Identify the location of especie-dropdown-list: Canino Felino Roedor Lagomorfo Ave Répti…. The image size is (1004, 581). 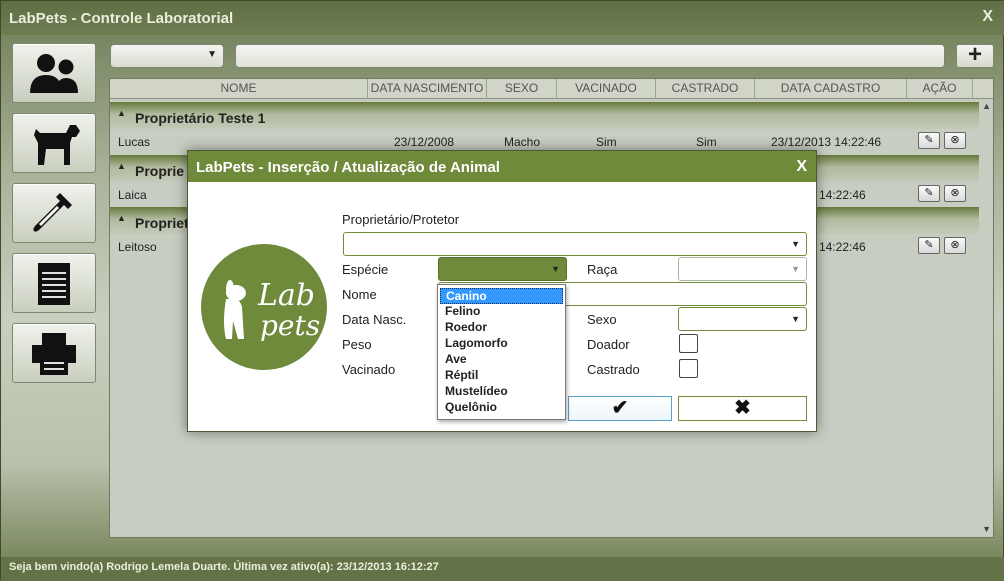
(501, 352).